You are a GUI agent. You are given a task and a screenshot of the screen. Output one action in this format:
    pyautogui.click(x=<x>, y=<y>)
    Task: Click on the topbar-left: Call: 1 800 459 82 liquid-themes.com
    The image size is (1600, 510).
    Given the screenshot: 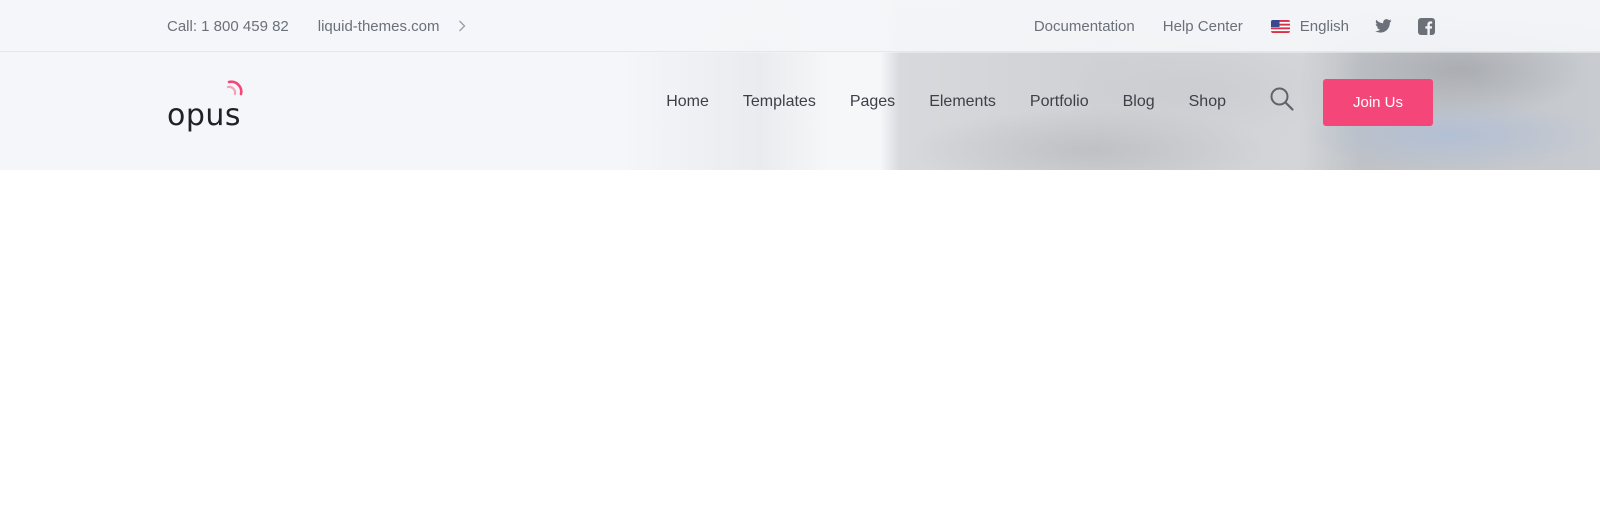 What is the action you would take?
    pyautogui.click(x=318, y=26)
    